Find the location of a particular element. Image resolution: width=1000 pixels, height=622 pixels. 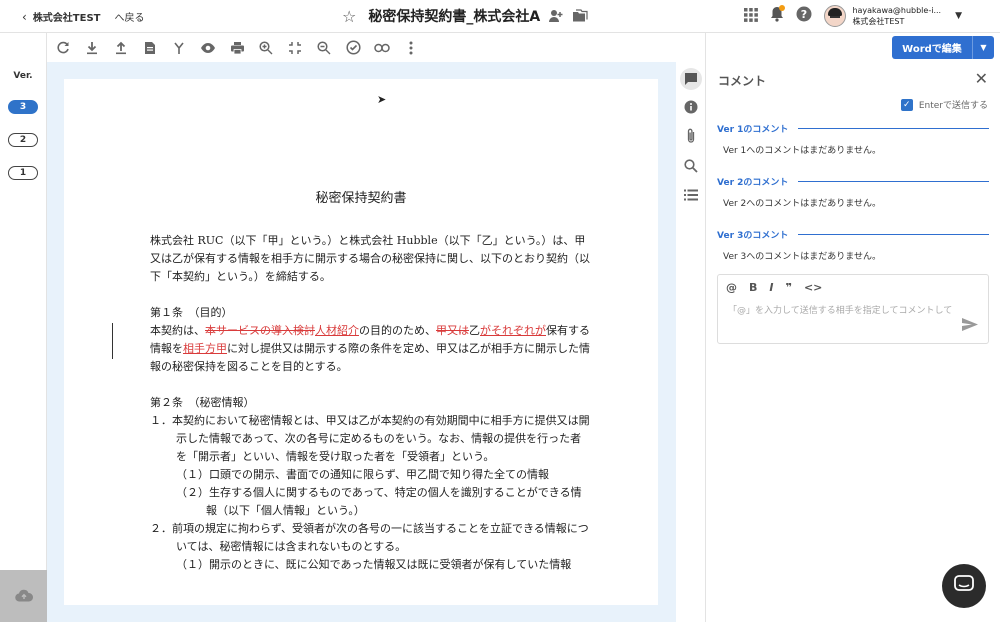

article-2-clause-2-item-1: （１）開示のときに、既に公知であった情報又は既に受領者が保有していた情報 is located at coordinates (374, 564).